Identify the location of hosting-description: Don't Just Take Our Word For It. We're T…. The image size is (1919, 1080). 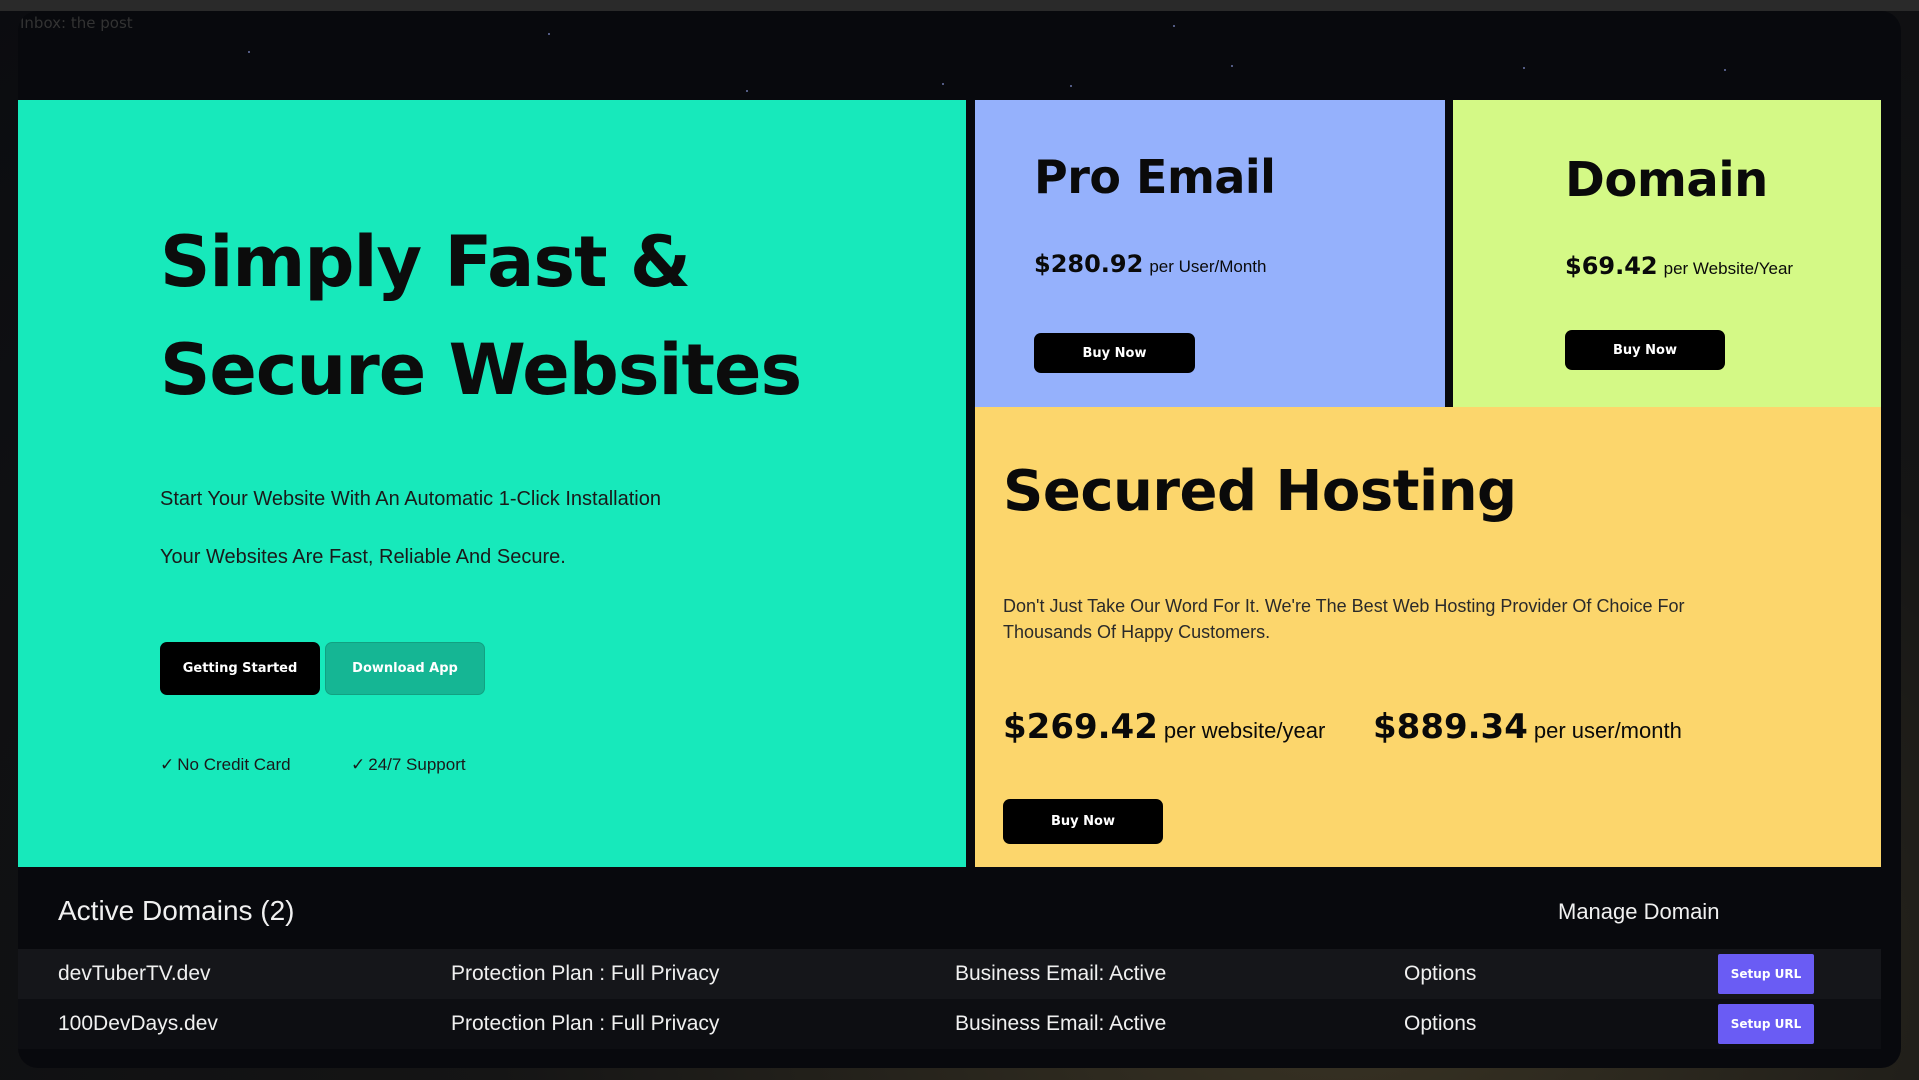
(1344, 619).